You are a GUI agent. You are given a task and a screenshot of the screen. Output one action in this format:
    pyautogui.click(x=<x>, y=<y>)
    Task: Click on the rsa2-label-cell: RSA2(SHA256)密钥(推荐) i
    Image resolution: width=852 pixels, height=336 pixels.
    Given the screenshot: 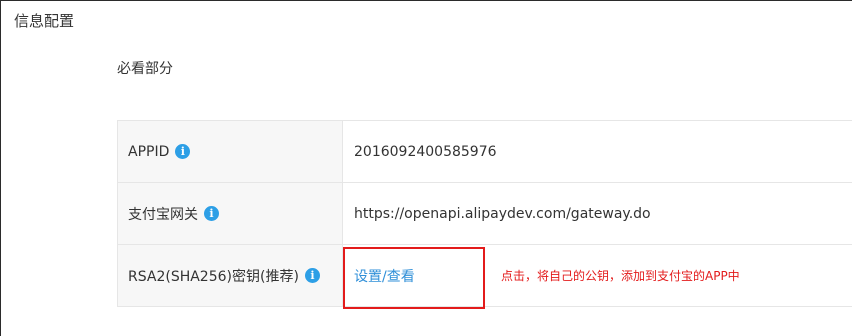 What is the action you would take?
    pyautogui.click(x=230, y=275)
    